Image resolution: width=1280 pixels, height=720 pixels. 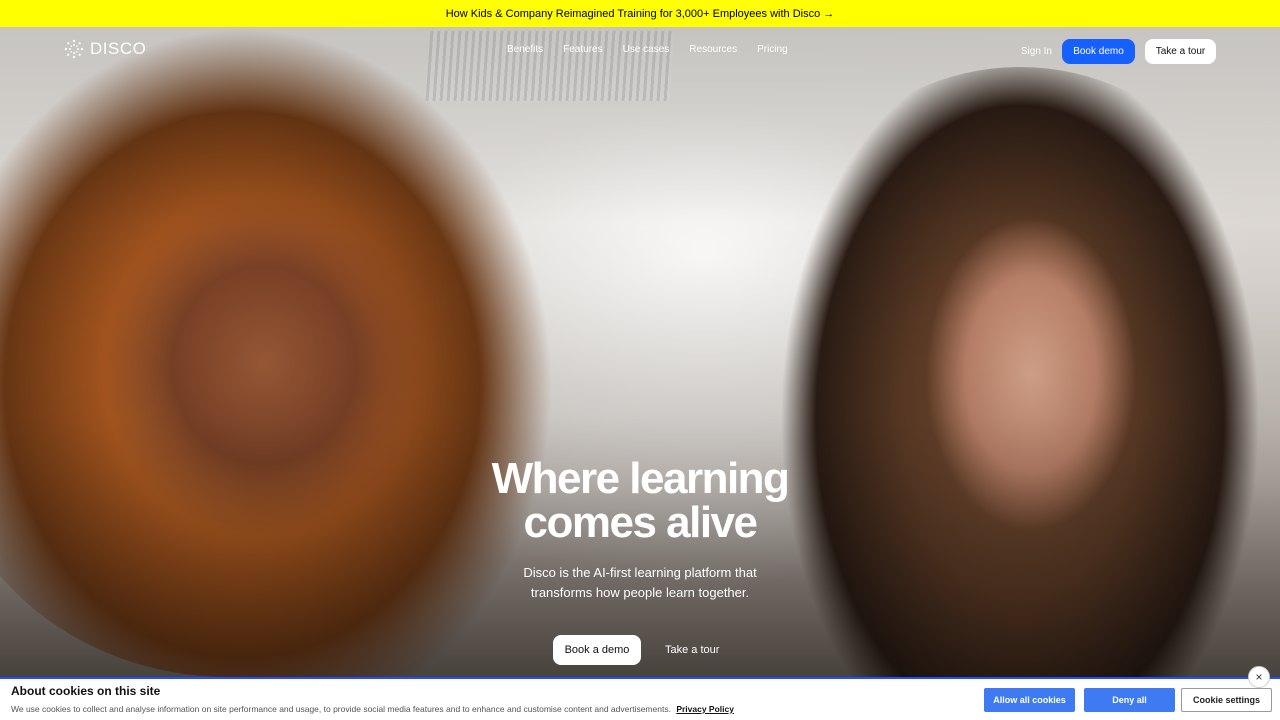 I want to click on disco-logo-icon, so click(x=74, y=49).